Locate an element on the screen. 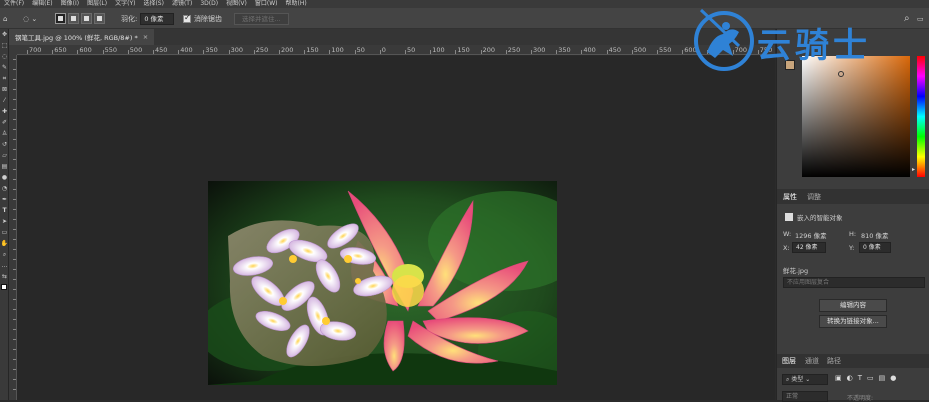 Image resolution: width=929 pixels, height=402 pixels. layers-tabs: 图层 通道 路径 is located at coordinates (853, 361).